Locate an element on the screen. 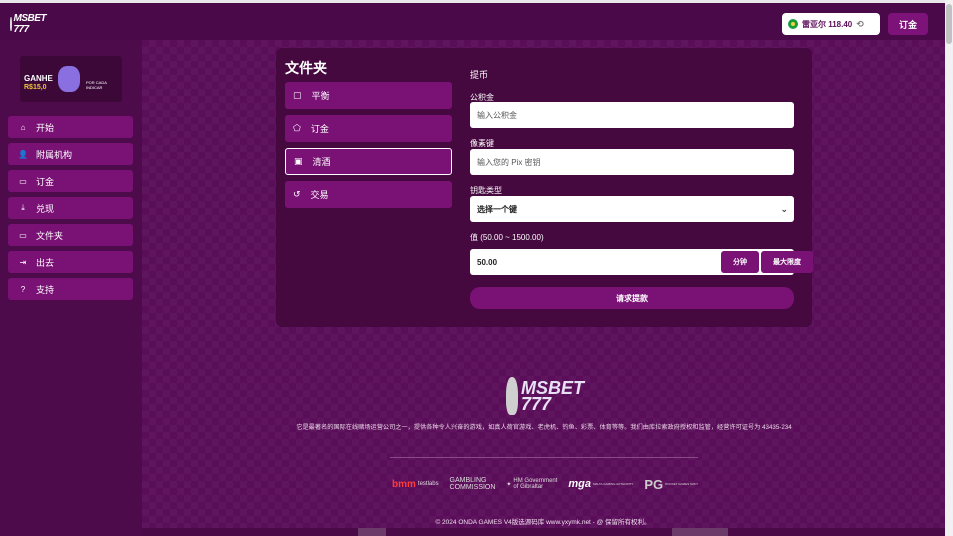 This screenshot has width=953, height=536. mga-logo: mga MALTA GAMING AUTHORITY is located at coordinates (601, 484).